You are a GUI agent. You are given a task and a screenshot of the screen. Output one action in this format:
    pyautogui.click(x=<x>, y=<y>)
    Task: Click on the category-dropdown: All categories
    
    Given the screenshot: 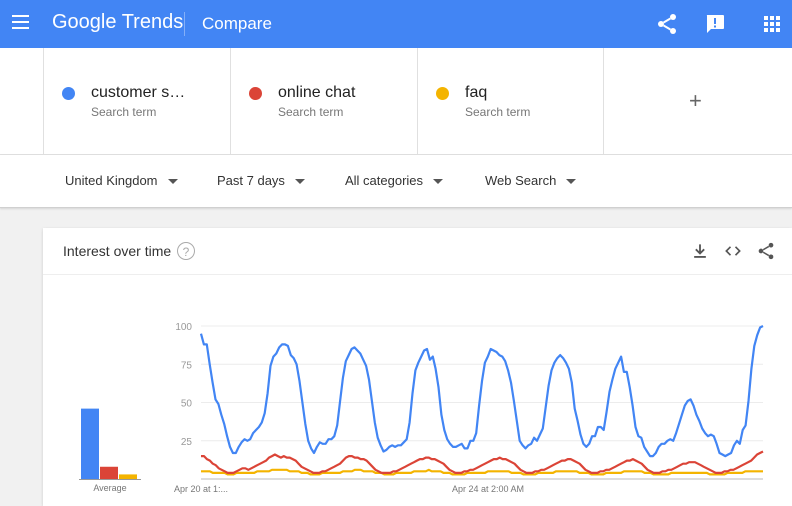 What is the action you would take?
    pyautogui.click(x=394, y=180)
    